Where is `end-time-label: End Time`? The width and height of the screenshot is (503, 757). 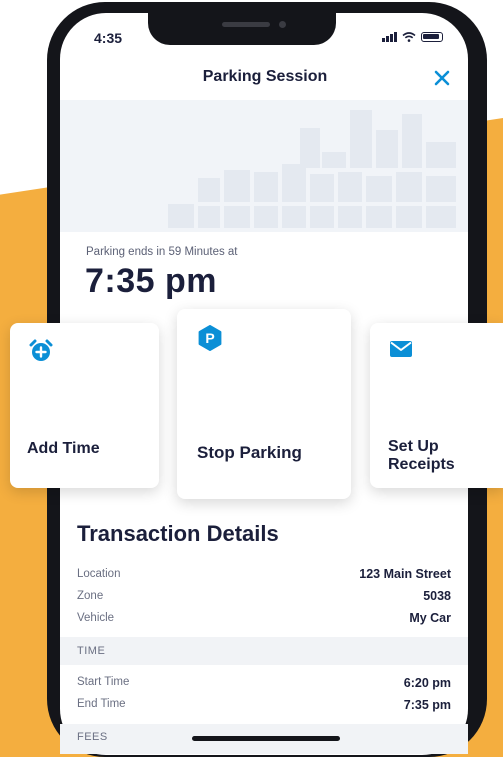
end-time-label: End Time is located at coordinates (101, 704).